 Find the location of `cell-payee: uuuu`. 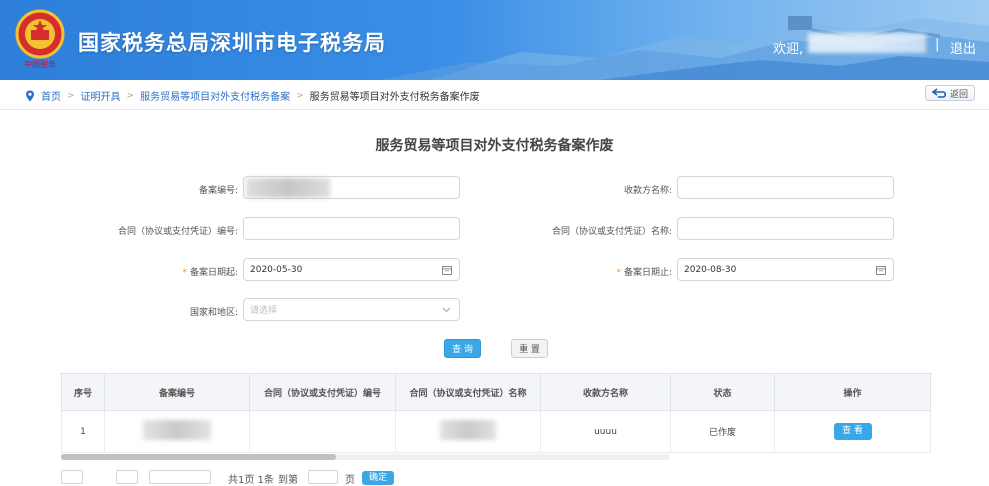

cell-payee: uuuu is located at coordinates (605, 431).